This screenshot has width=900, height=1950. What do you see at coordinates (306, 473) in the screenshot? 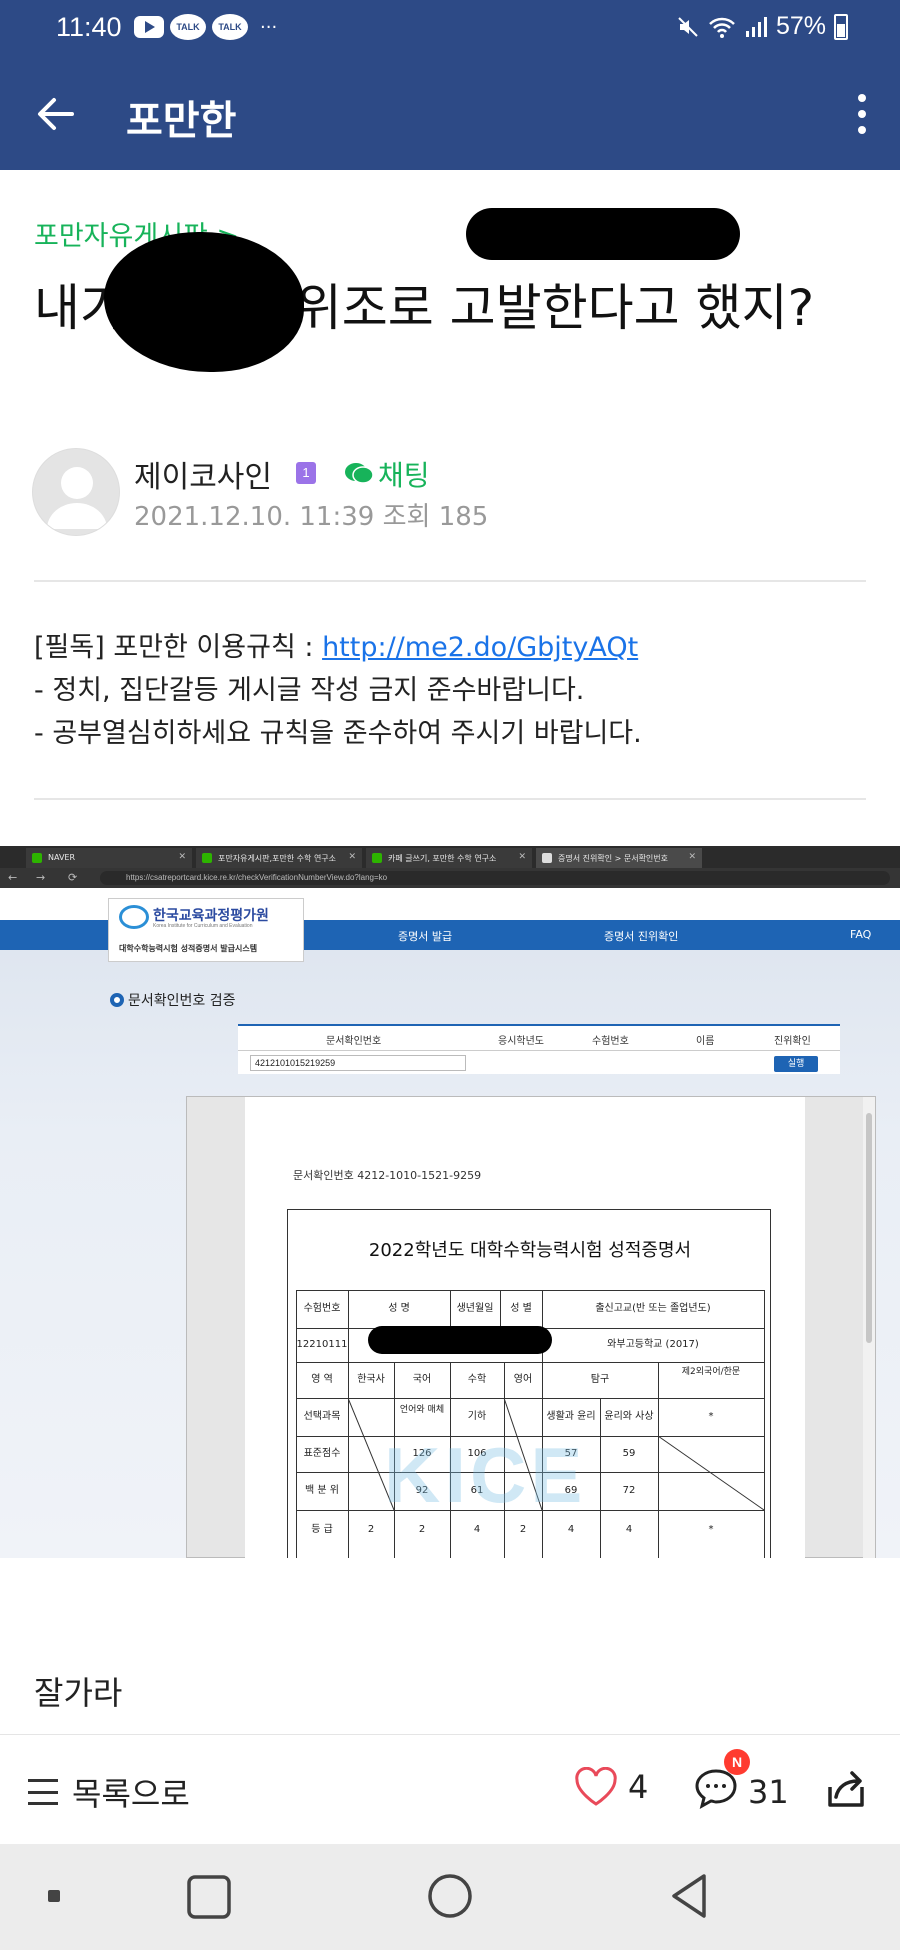
I see `level-badge: 1` at bounding box center [306, 473].